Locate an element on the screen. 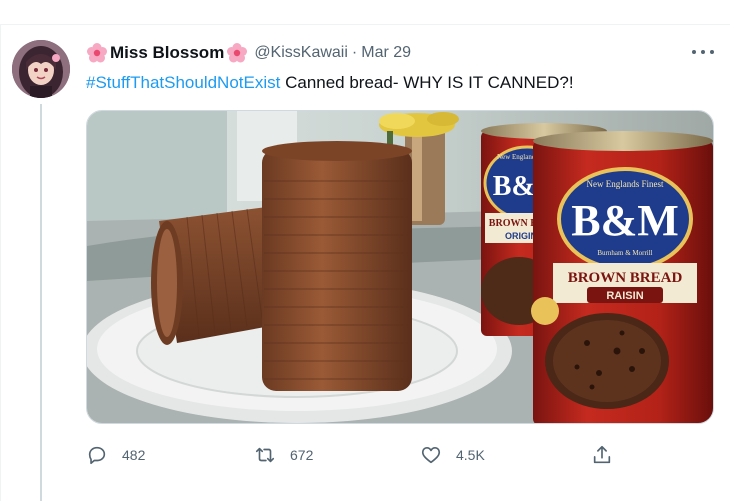 Image resolution: width=730 pixels, height=501 pixels. tweet-body: Canned bread- WHY IS IT CANNED?! is located at coordinates (427, 82).